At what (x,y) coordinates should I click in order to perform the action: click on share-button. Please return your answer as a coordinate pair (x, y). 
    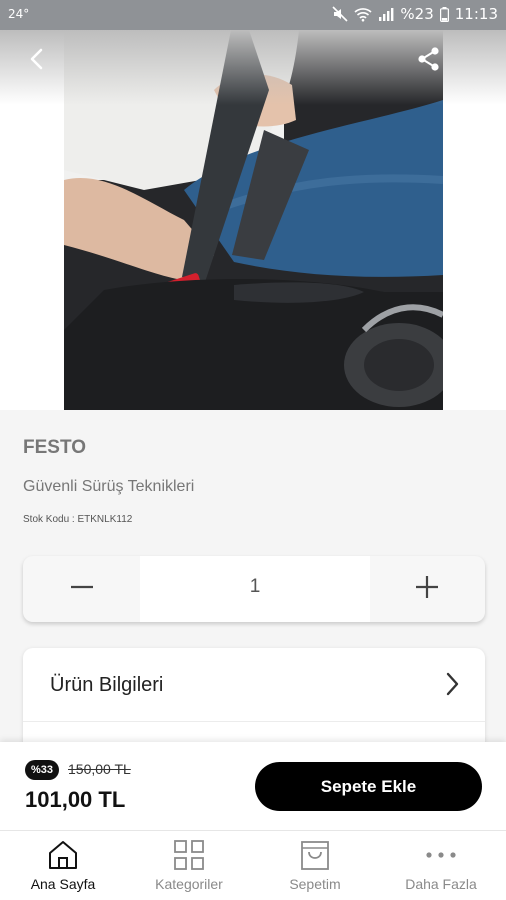
    Looking at the image, I should click on (429, 59).